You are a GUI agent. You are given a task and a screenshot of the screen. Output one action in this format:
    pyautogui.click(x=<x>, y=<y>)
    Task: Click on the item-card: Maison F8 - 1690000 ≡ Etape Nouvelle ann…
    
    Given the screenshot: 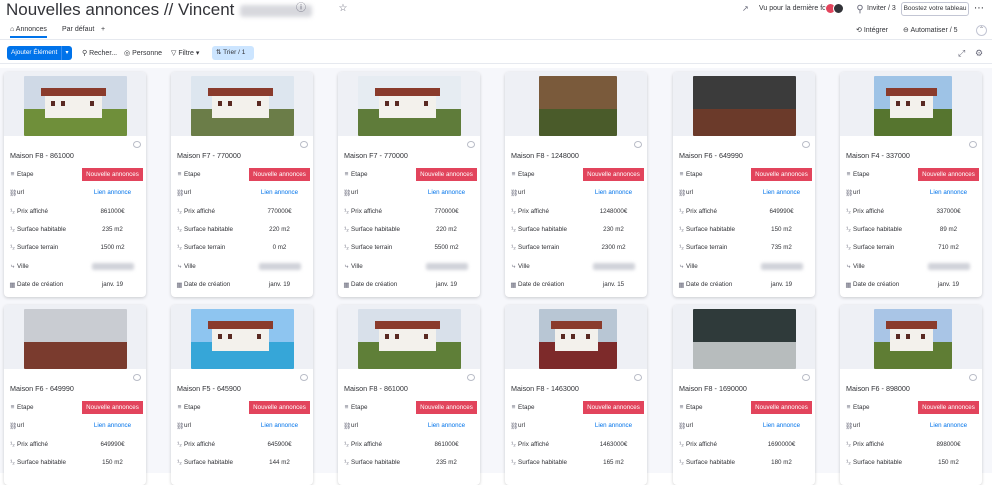 What is the action you would take?
    pyautogui.click(x=744, y=395)
    